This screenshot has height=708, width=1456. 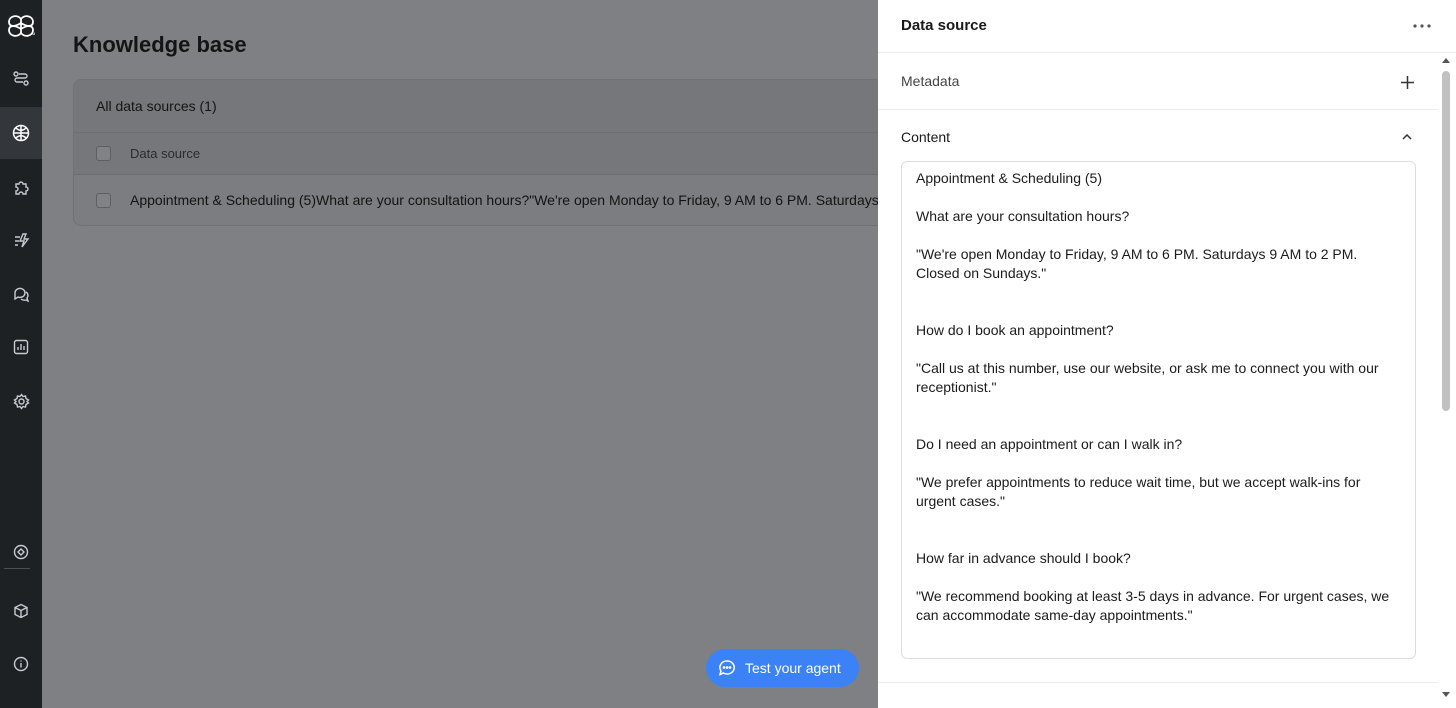 What do you see at coordinates (1446, 241) in the screenshot?
I see `scrollbar-thumb` at bounding box center [1446, 241].